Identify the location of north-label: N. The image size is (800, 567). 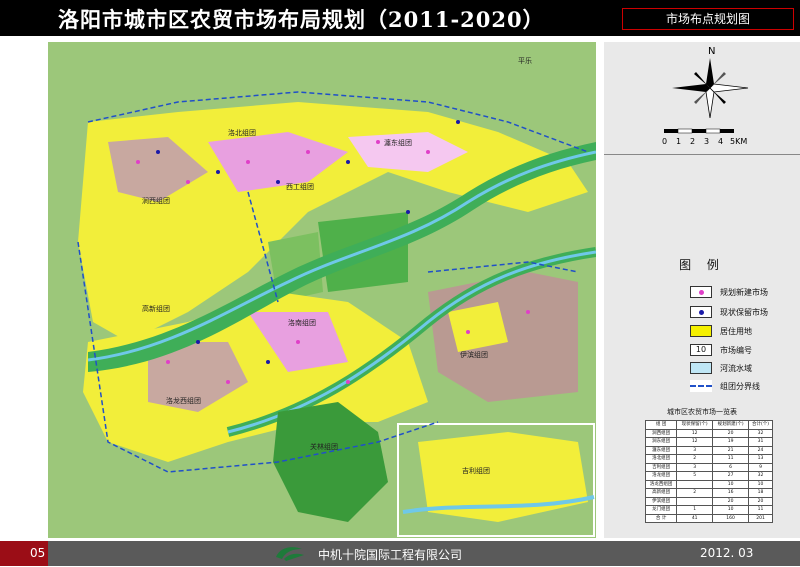
(711, 51).